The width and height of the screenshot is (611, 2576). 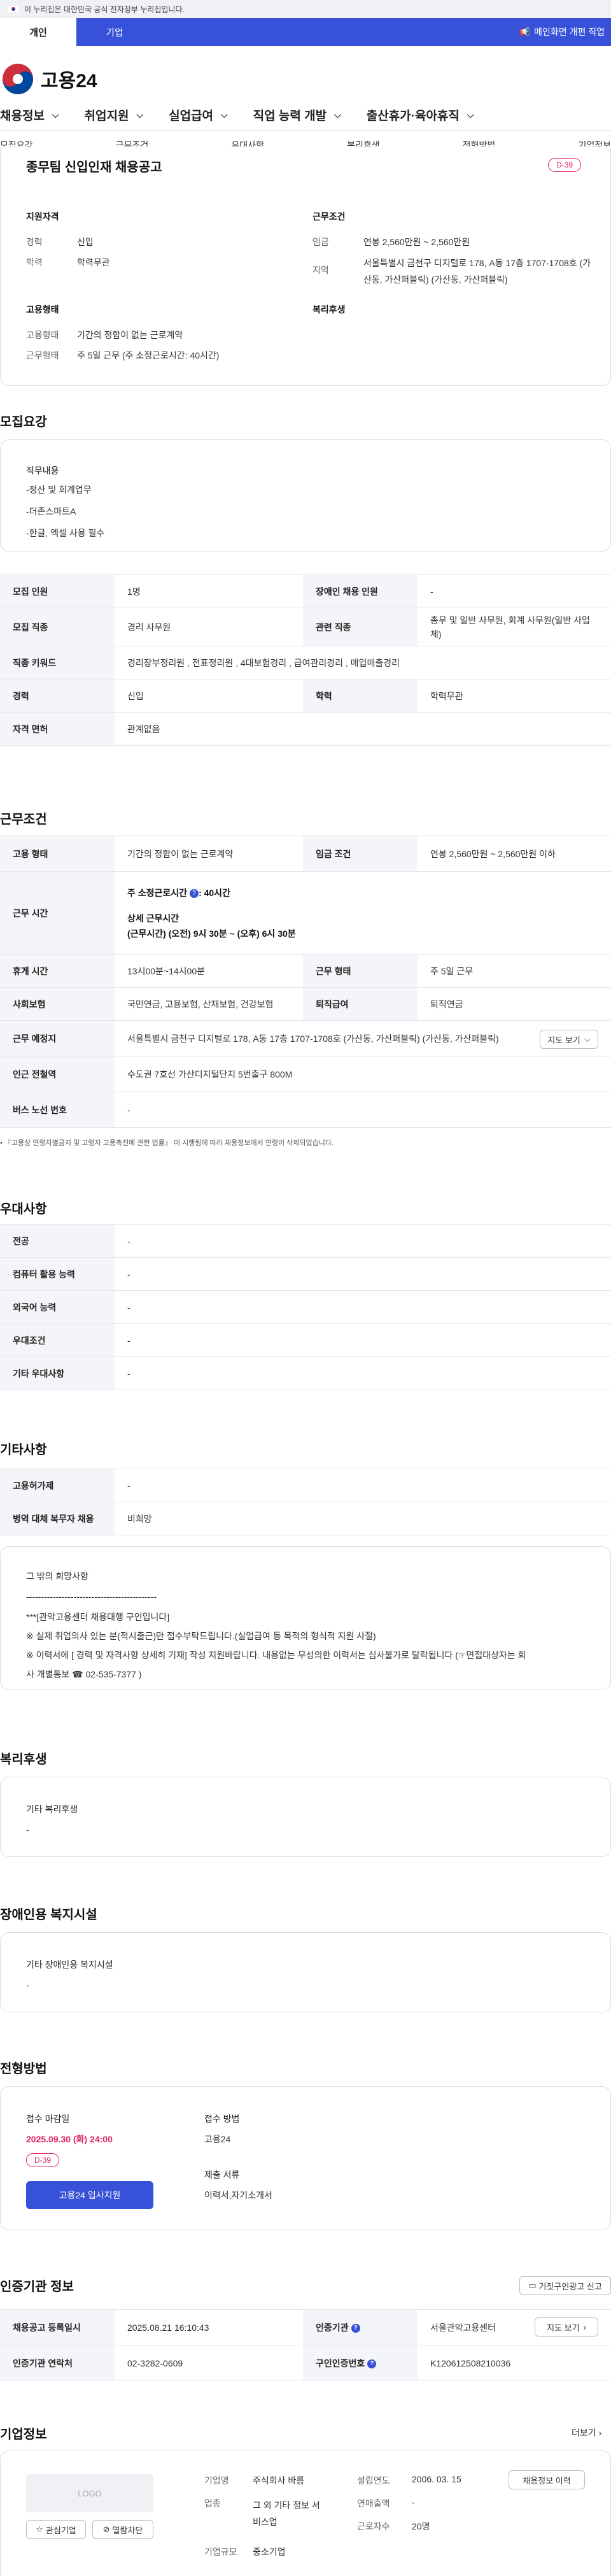 What do you see at coordinates (514, 1004) in the screenshot?
I see `row-value: 퇴직연금` at bounding box center [514, 1004].